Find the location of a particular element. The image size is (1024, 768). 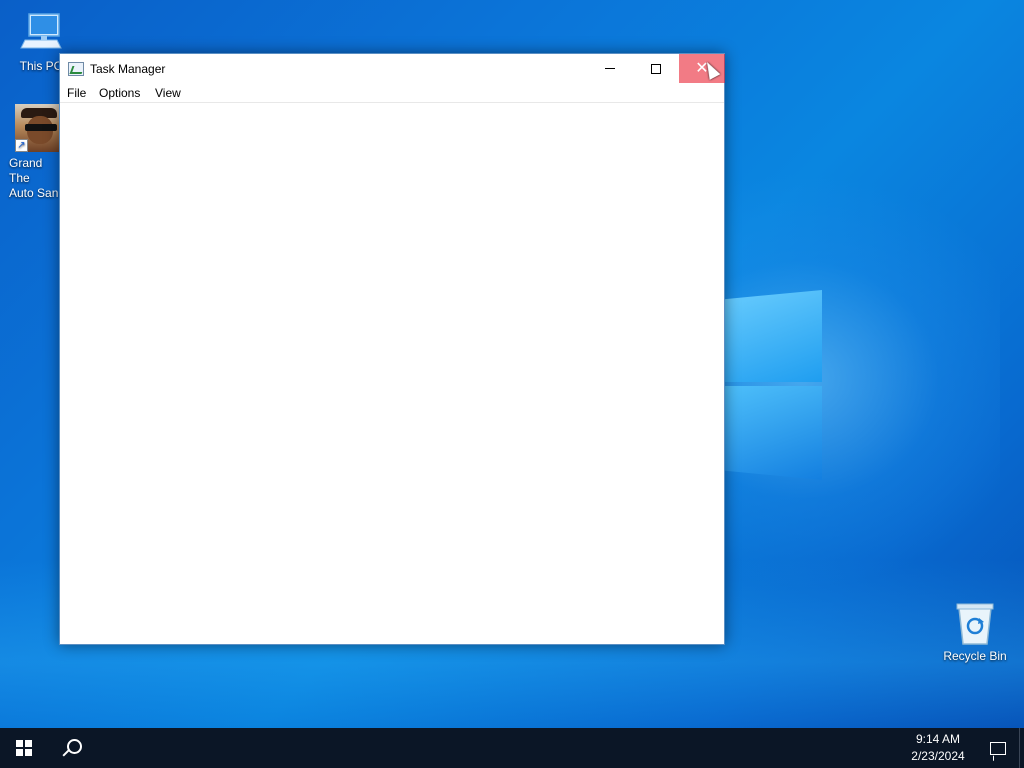

computer-icon is located at coordinates (41, 31).